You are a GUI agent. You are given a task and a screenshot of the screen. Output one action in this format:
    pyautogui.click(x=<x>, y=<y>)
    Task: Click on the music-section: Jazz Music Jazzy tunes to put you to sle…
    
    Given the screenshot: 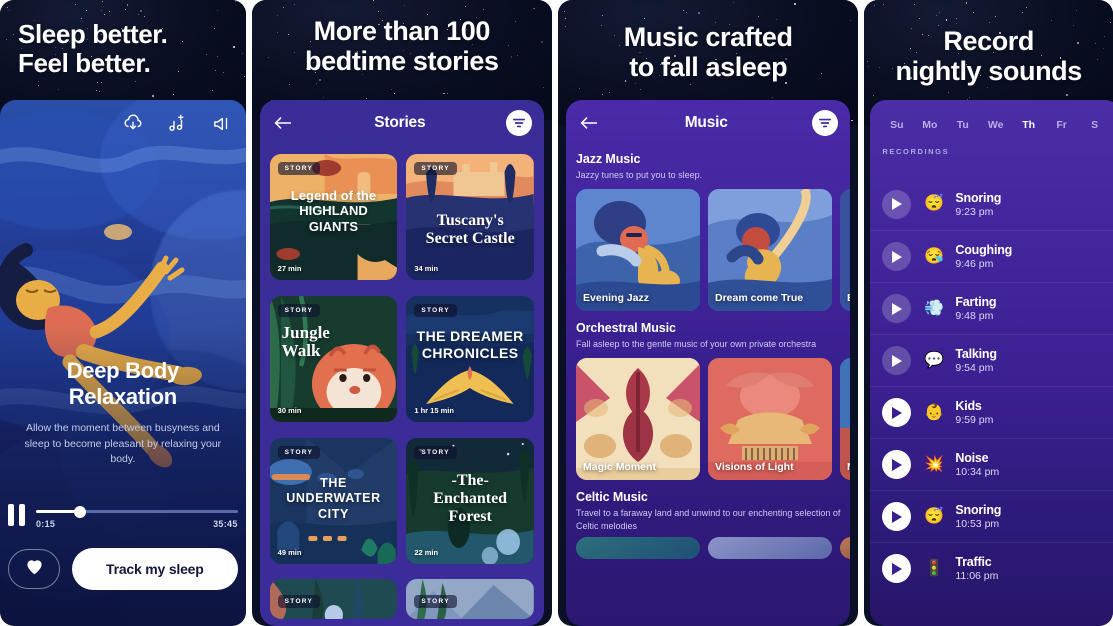 What is the action you would take?
    pyautogui.click(x=713, y=232)
    